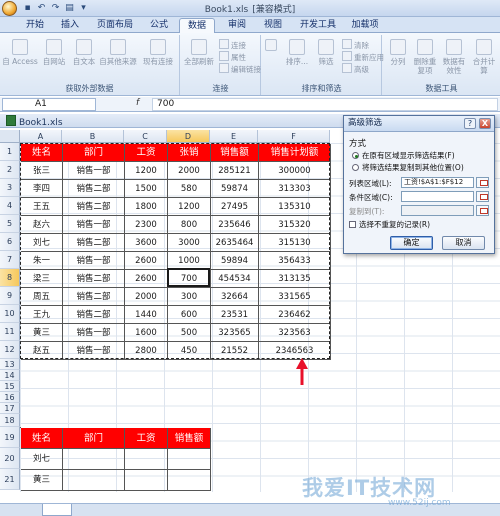 This screenshot has height=516, width=500. What do you see at coordinates (70, 25) in the screenshot?
I see `tab-insert: 插入` at bounding box center [70, 25].